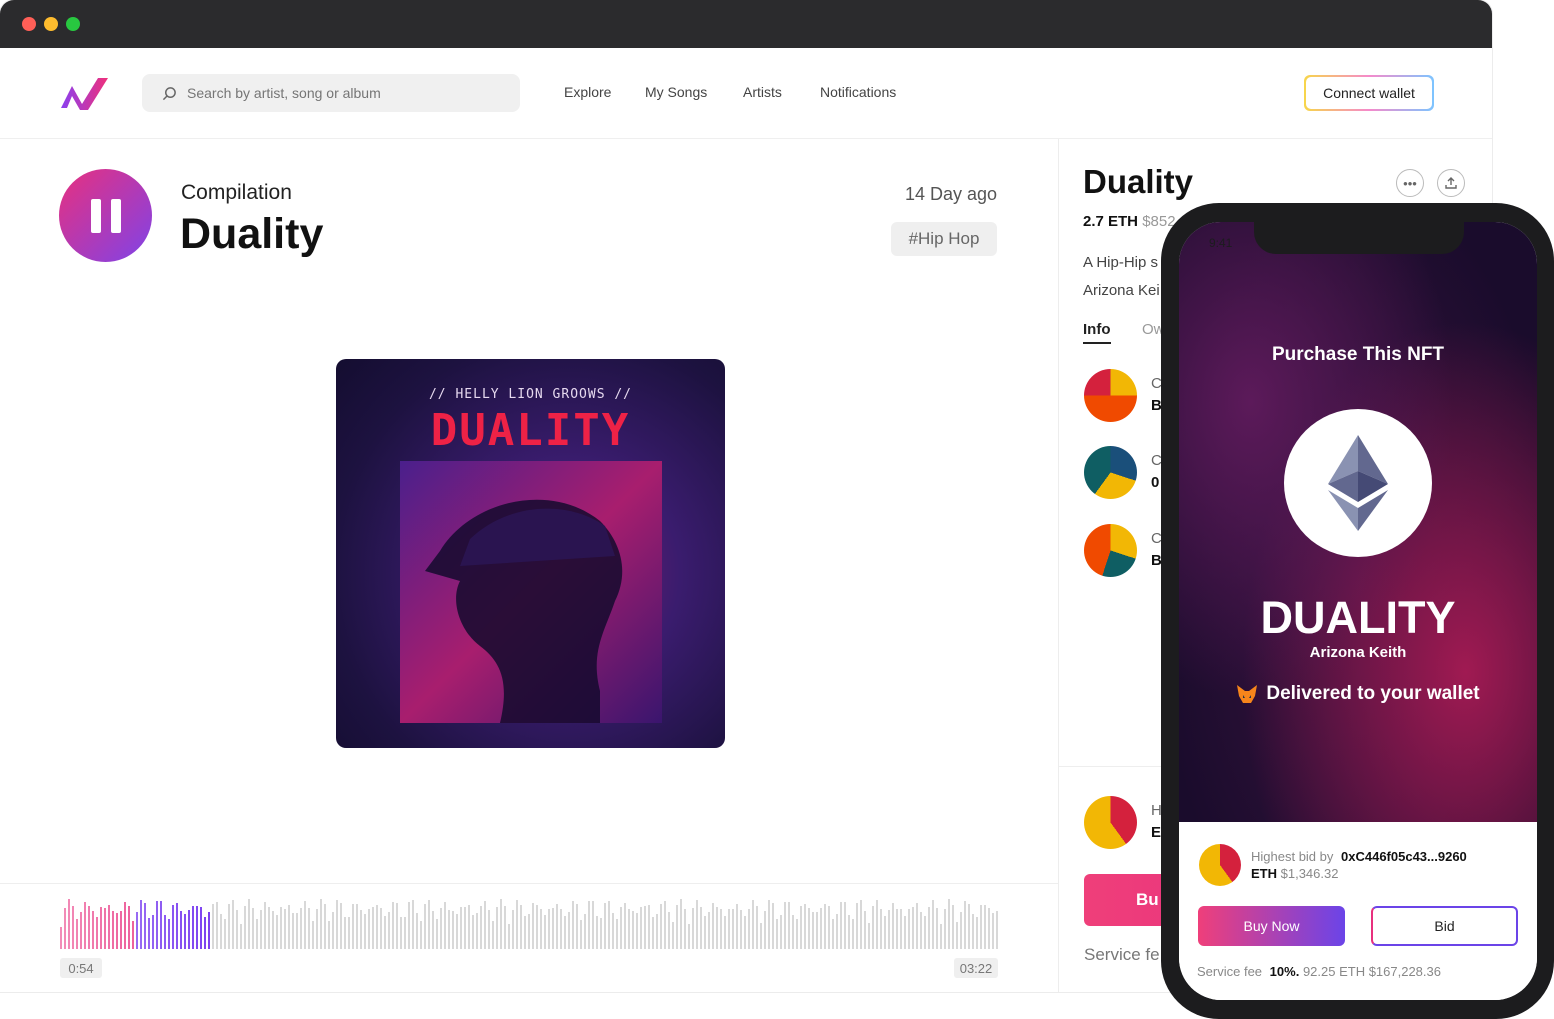 Image resolution: width=1554 pixels, height=1019 pixels. Describe the element at coordinates (1264, 873) in the screenshot. I see `bid-currency: ETH` at that location.